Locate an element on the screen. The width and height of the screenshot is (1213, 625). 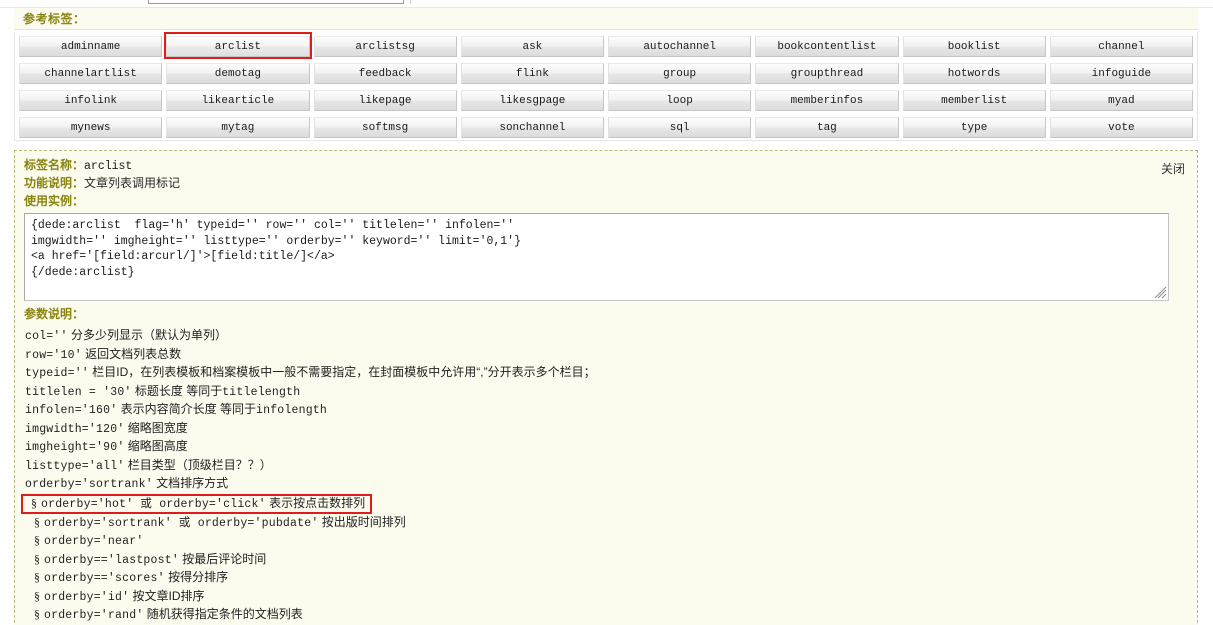
tag-cell: arclistsg is located at coordinates (385, 48).